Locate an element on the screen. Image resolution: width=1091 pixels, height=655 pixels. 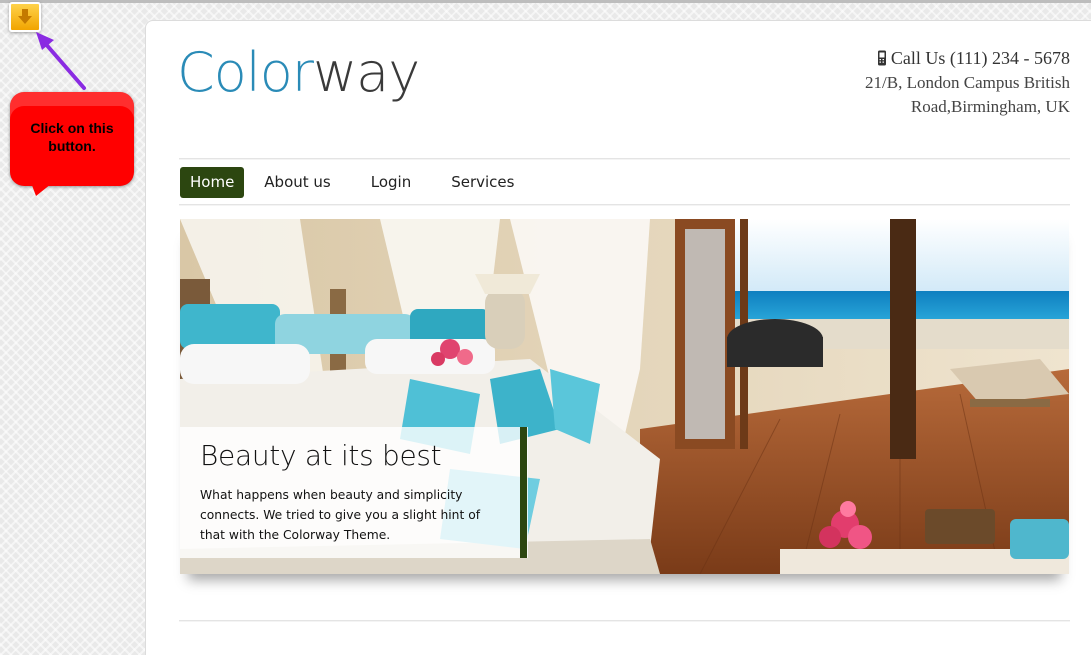
callout-text: Click on this button. is located at coordinates (72, 137).